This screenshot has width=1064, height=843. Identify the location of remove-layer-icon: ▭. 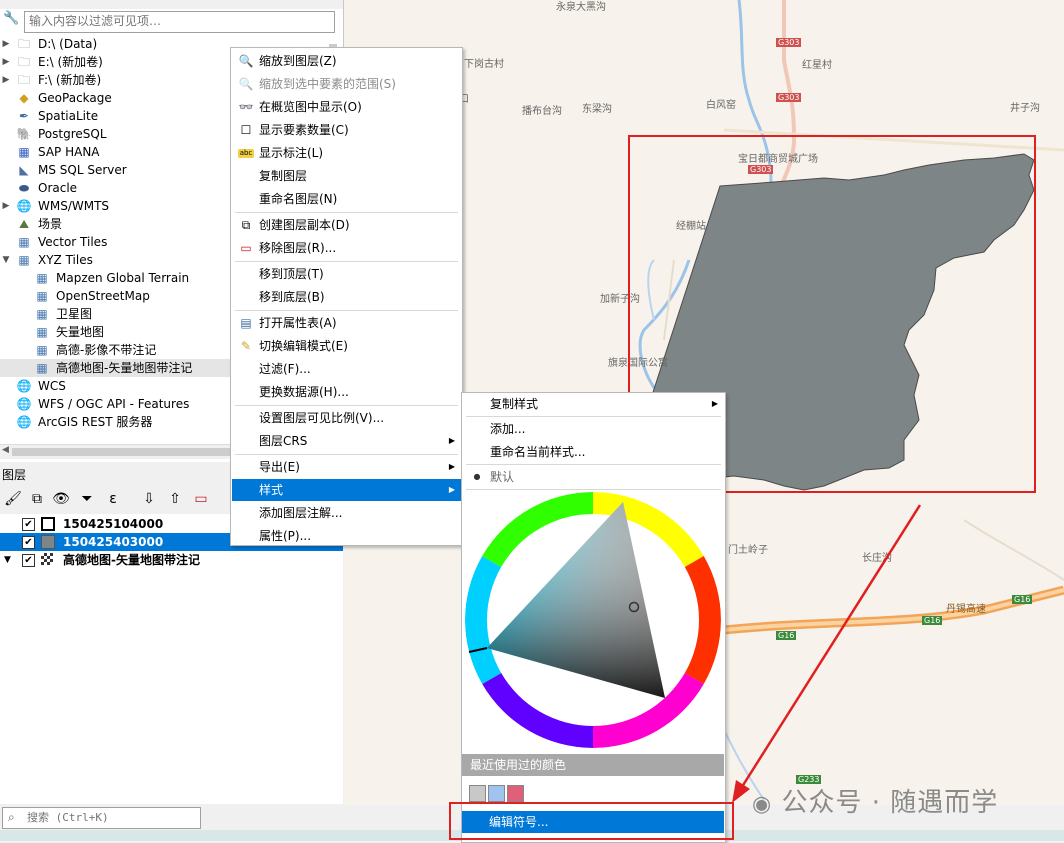
(201, 499).